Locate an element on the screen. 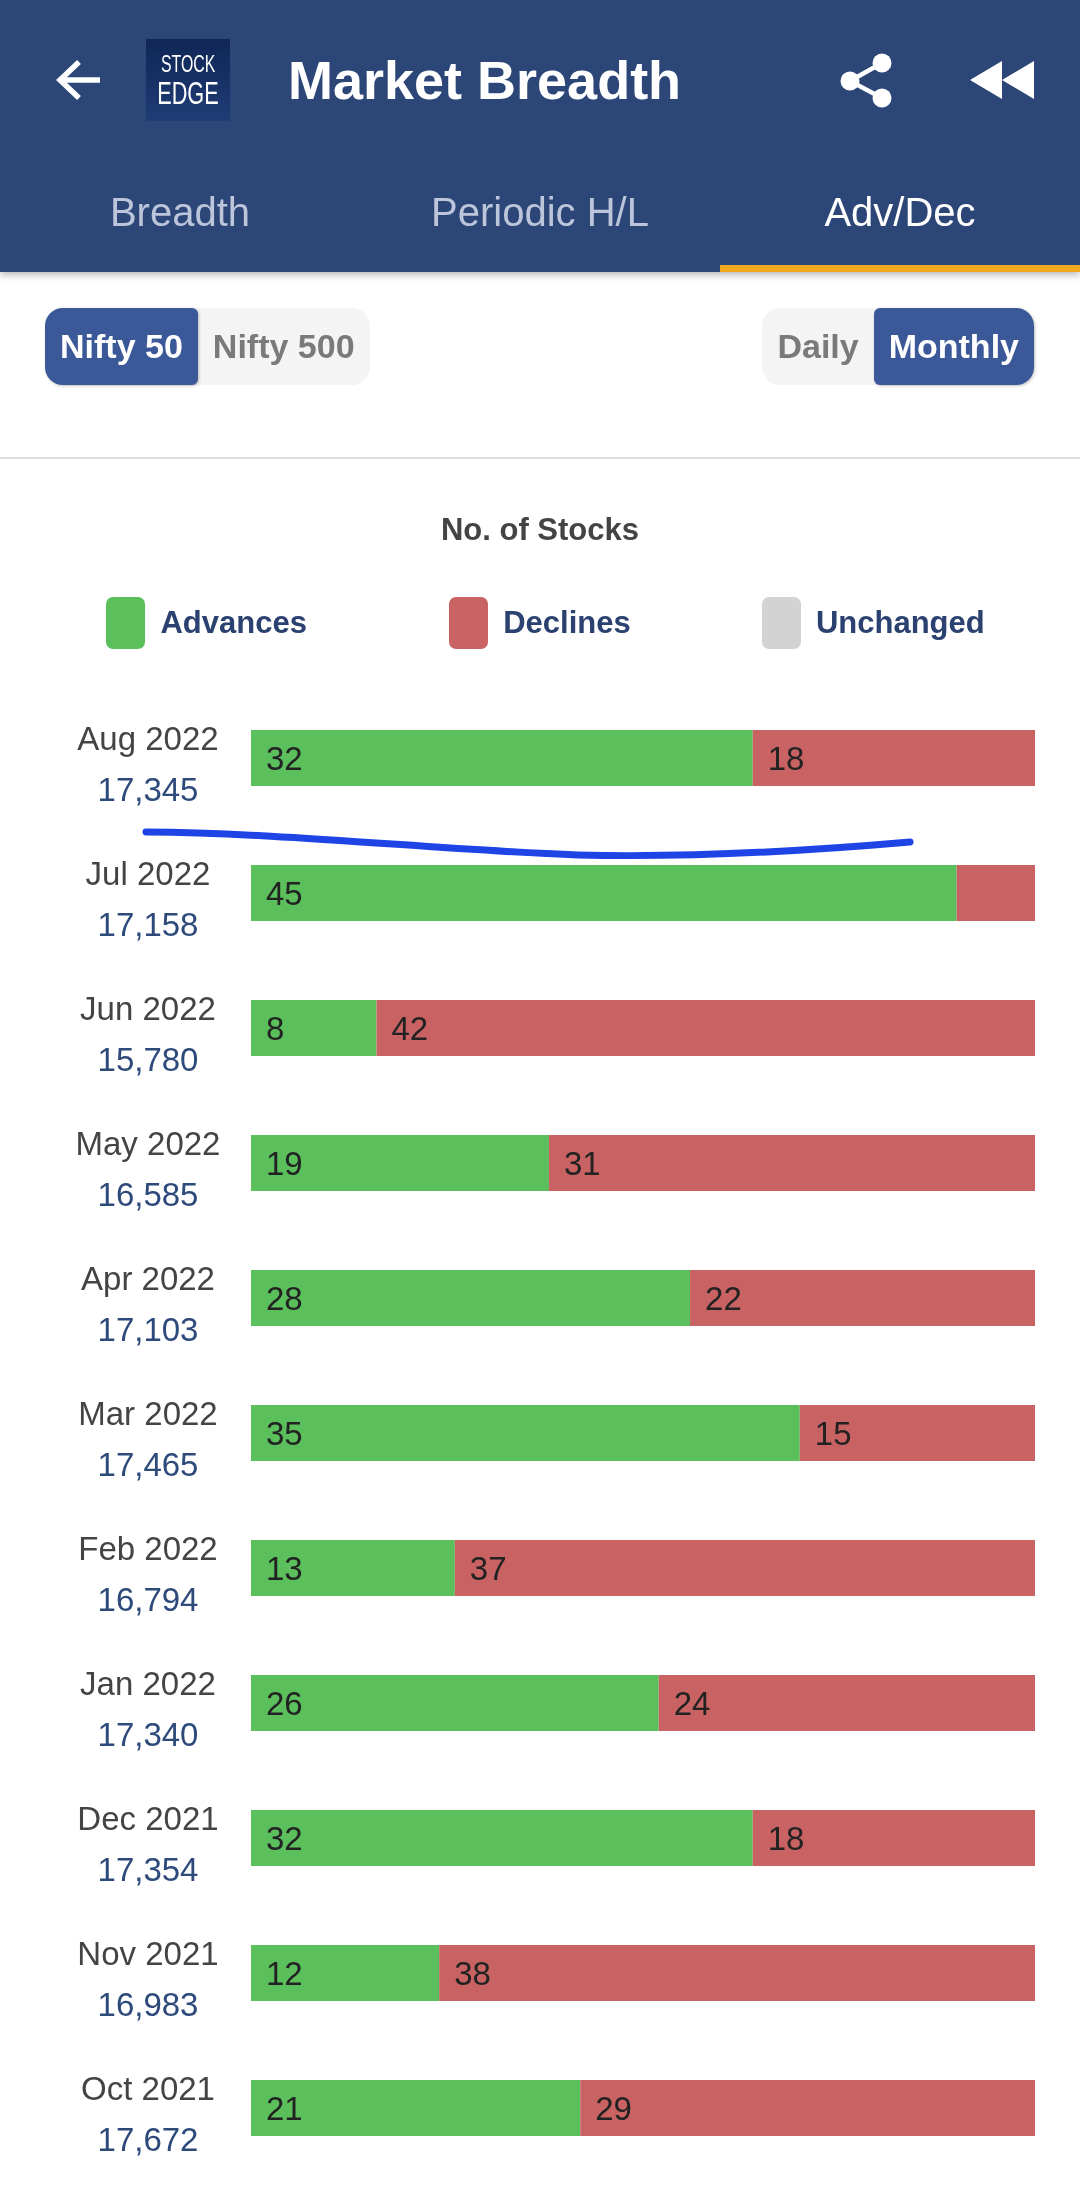 The width and height of the screenshot is (1080, 2191). index-value: 15,780 is located at coordinates (148, 1060).